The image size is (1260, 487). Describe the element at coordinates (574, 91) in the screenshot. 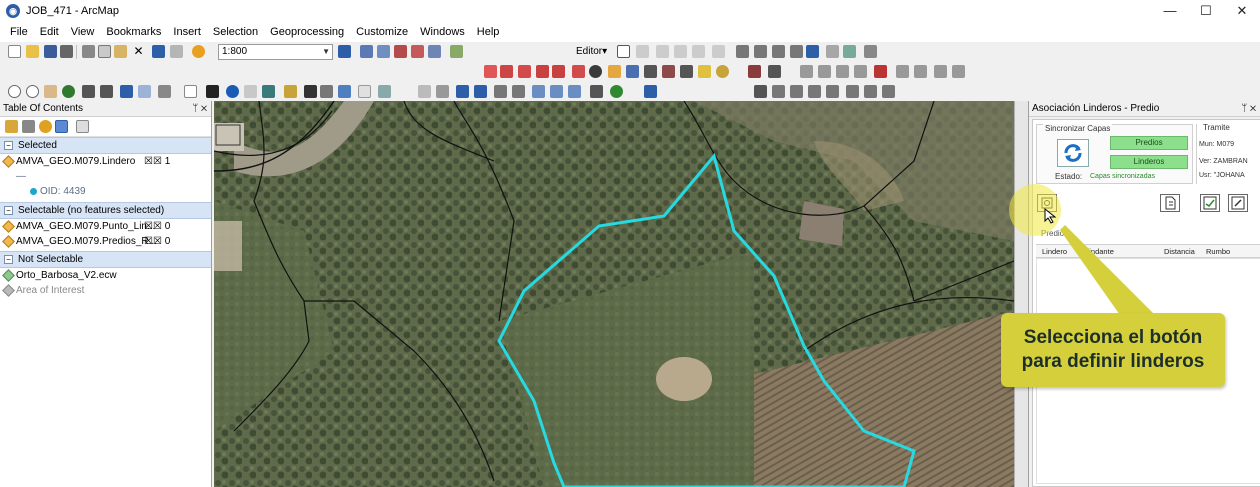

I see `sketch-snapping-icon` at that location.